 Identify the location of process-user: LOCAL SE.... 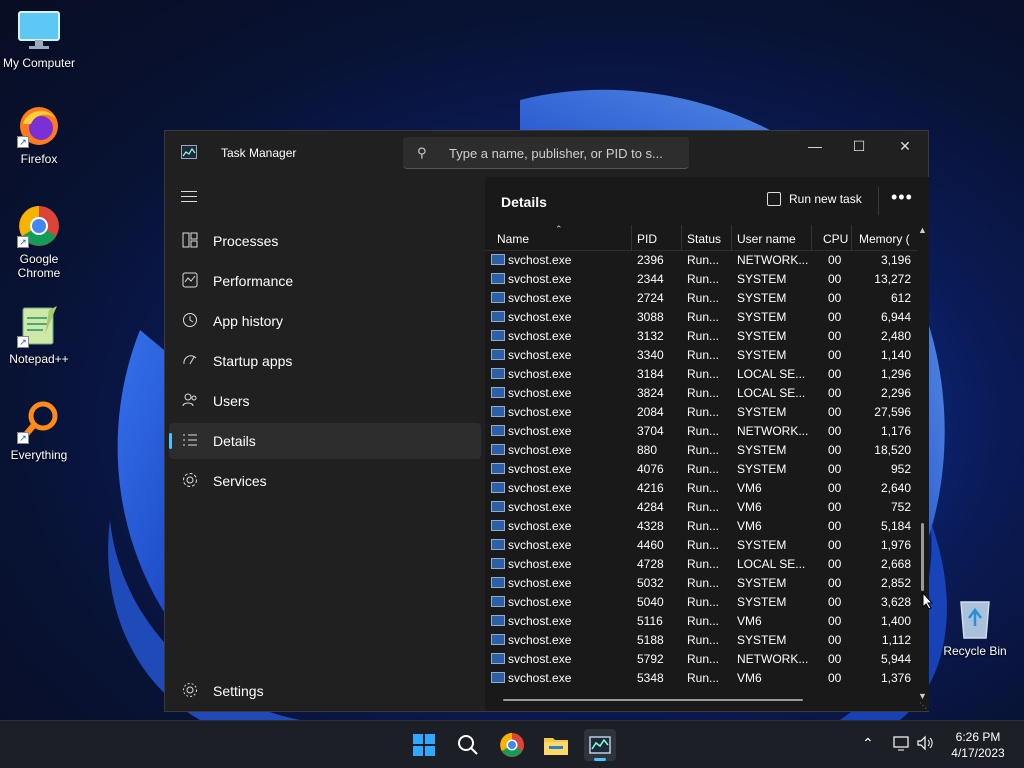
(773, 393).